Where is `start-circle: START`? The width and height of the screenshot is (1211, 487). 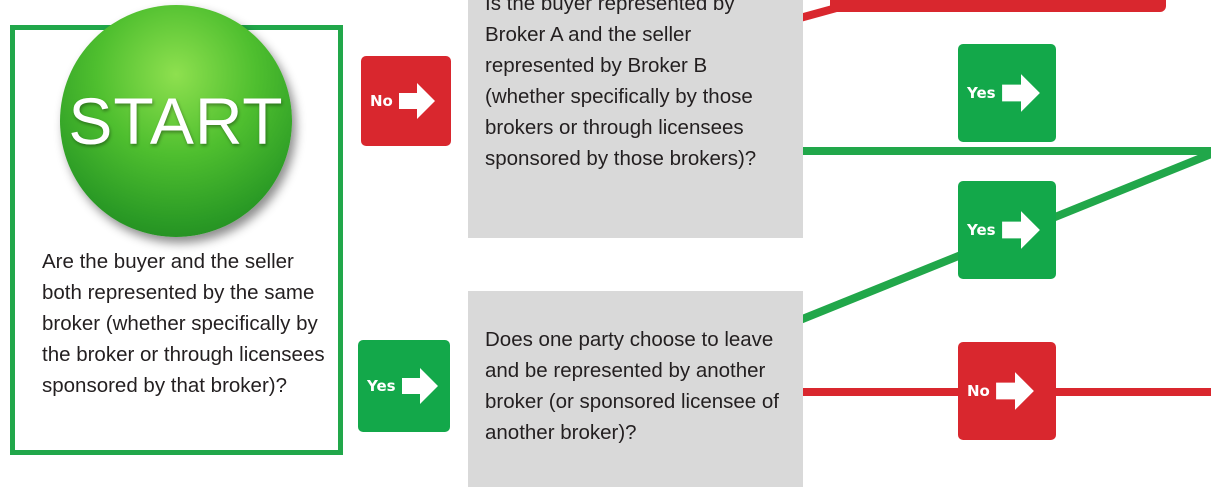
start-circle: START is located at coordinates (176, 121).